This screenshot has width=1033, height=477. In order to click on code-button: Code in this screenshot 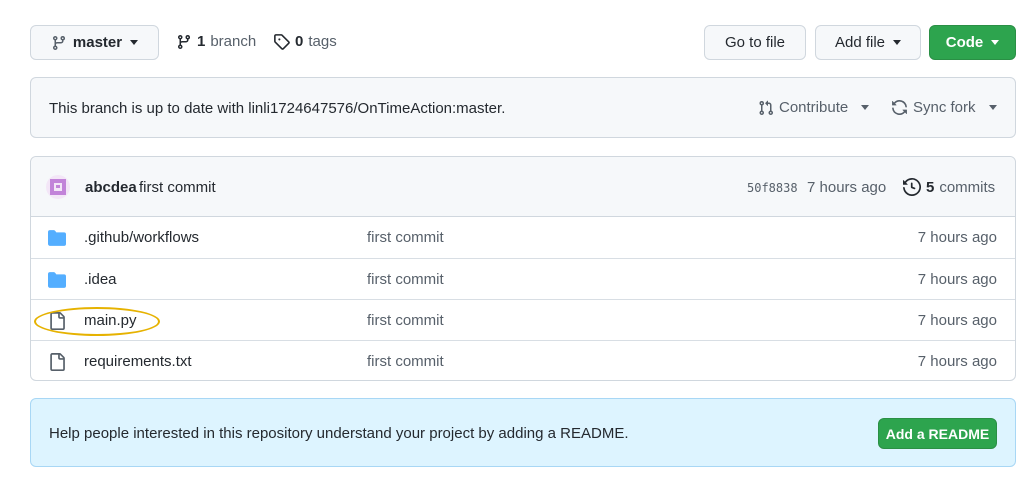, I will do `click(972, 42)`.